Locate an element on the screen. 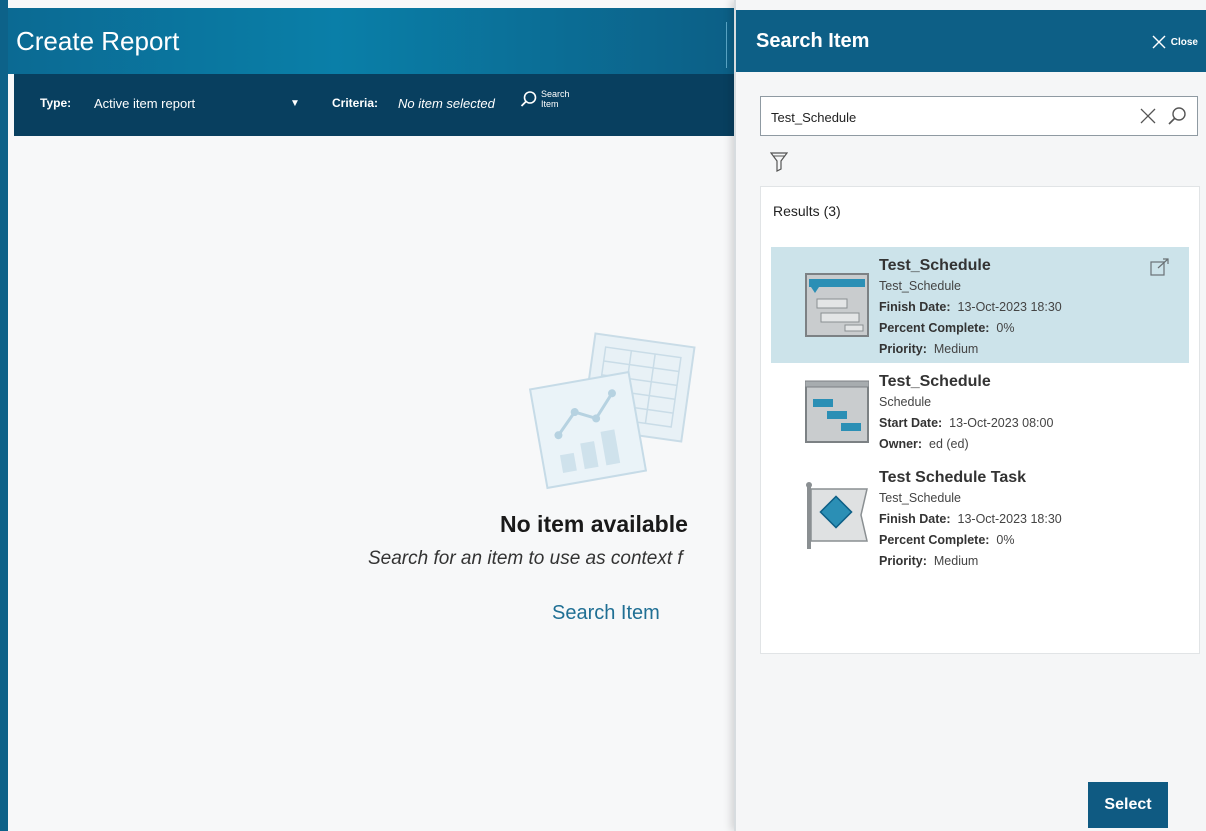 Image resolution: width=1206 pixels, height=831 pixels. report-illustration-icon is located at coordinates (612, 411).